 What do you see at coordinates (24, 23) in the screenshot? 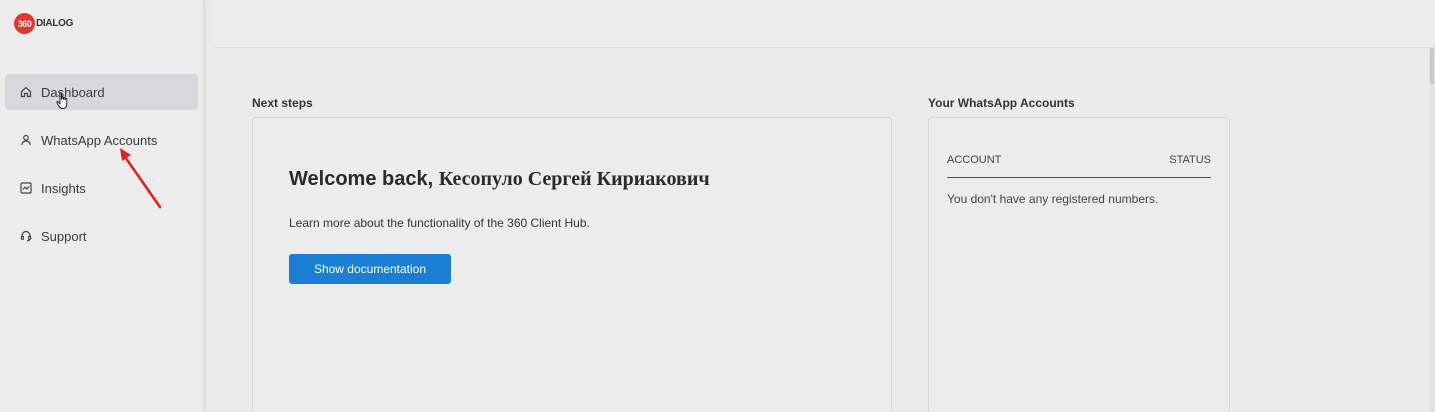
I see `logo-badge: 360` at bounding box center [24, 23].